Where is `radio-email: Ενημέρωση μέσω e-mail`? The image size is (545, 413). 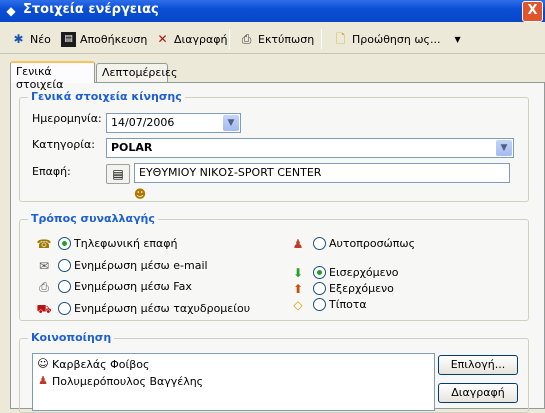
radio-email: Ενημέρωση μέσω e-mail is located at coordinates (133, 265).